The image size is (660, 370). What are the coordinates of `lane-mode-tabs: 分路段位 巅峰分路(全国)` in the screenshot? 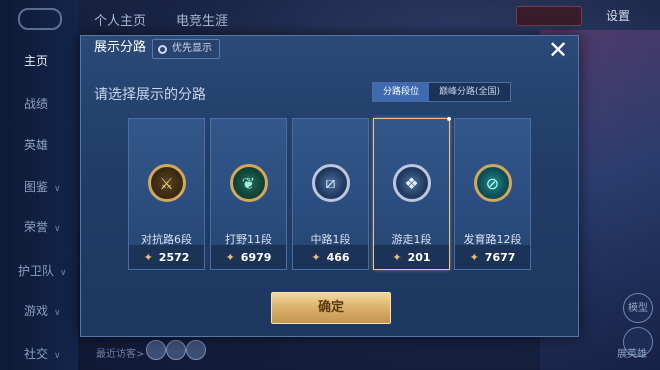 It's located at (442, 92).